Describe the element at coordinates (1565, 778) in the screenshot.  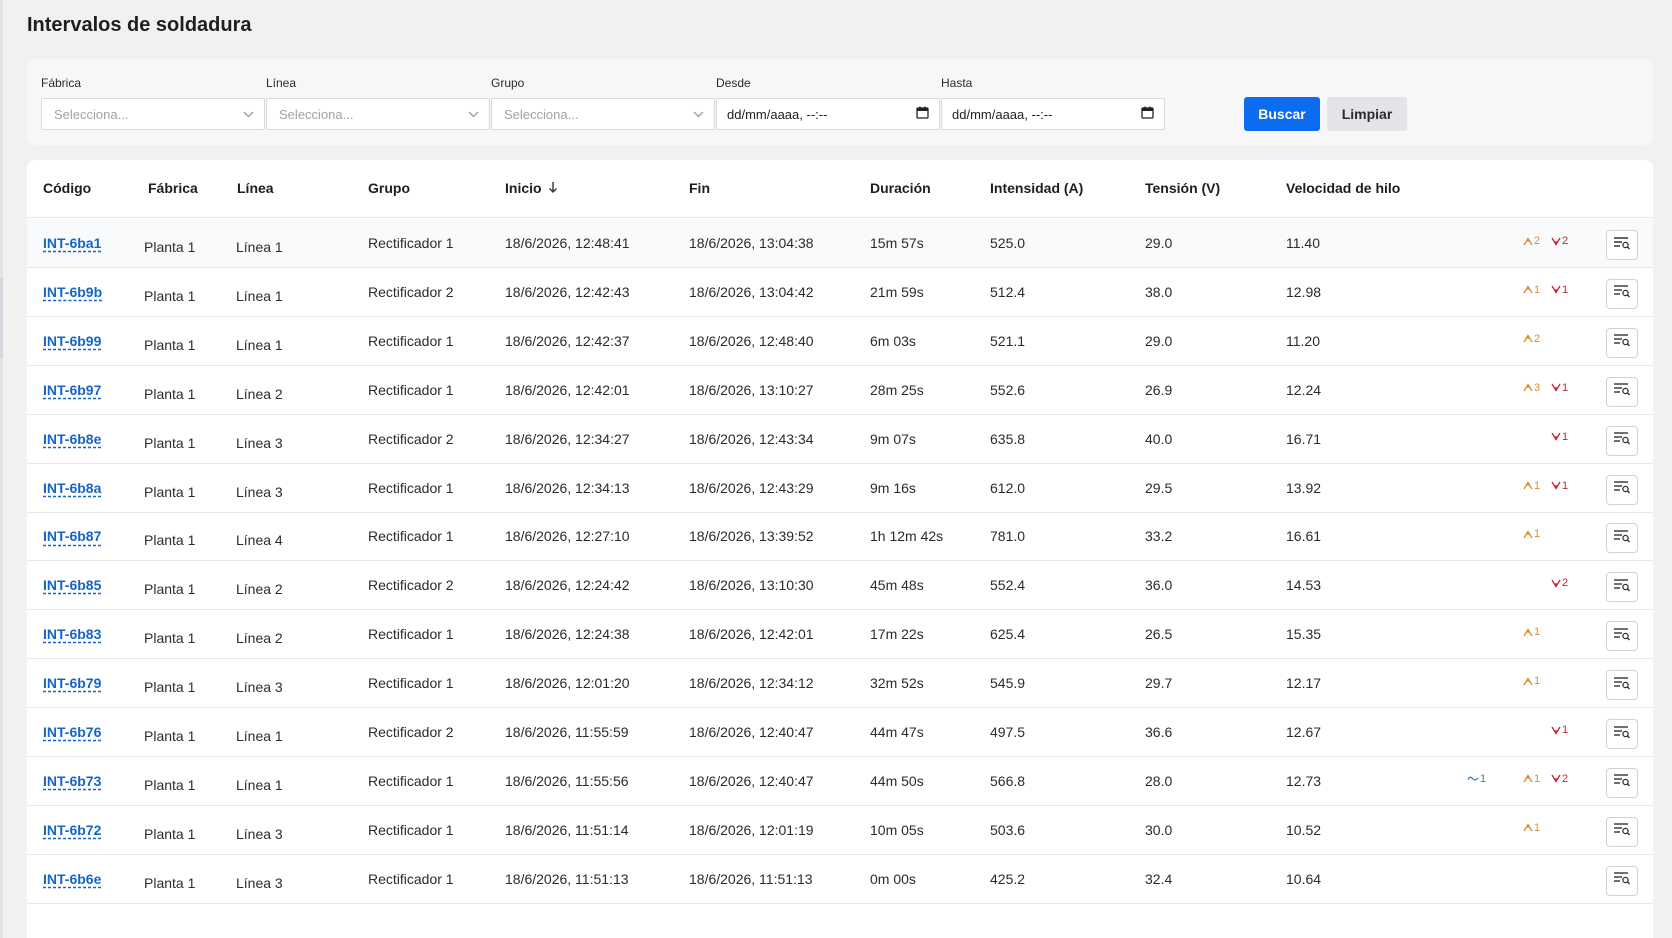
I see `peak-down-count: 2` at that location.